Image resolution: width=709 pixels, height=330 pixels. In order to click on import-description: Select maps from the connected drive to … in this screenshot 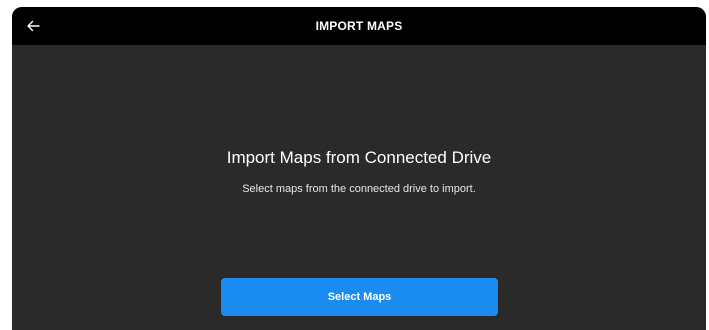, I will do `click(359, 189)`.